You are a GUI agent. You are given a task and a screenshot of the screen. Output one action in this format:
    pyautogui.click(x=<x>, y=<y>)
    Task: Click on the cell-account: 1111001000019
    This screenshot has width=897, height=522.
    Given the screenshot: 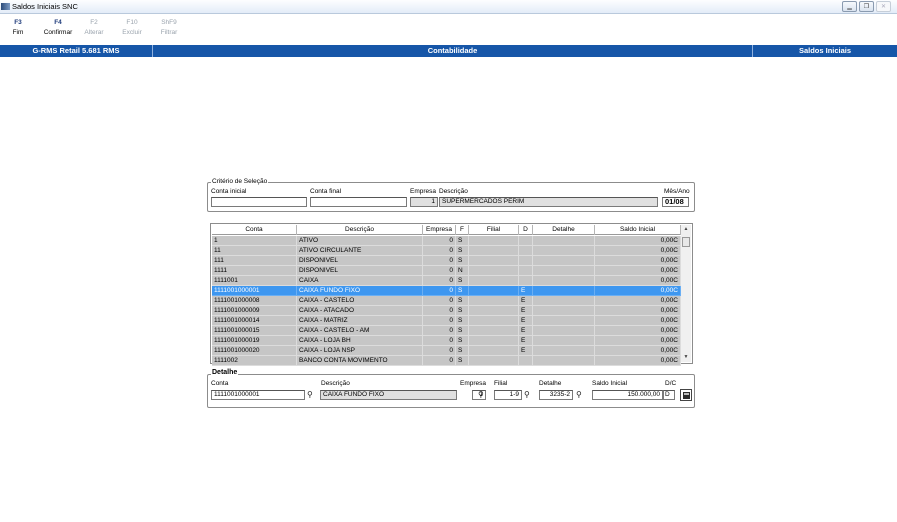 What is the action you would take?
    pyautogui.click(x=254, y=341)
    